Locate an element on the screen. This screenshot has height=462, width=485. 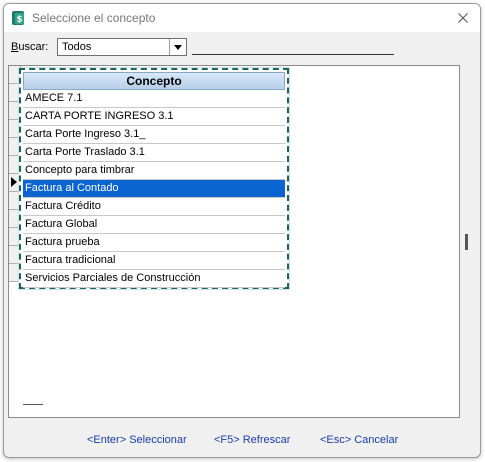
list-item: Carta Porte Traslado 3.1 is located at coordinates (154, 153).